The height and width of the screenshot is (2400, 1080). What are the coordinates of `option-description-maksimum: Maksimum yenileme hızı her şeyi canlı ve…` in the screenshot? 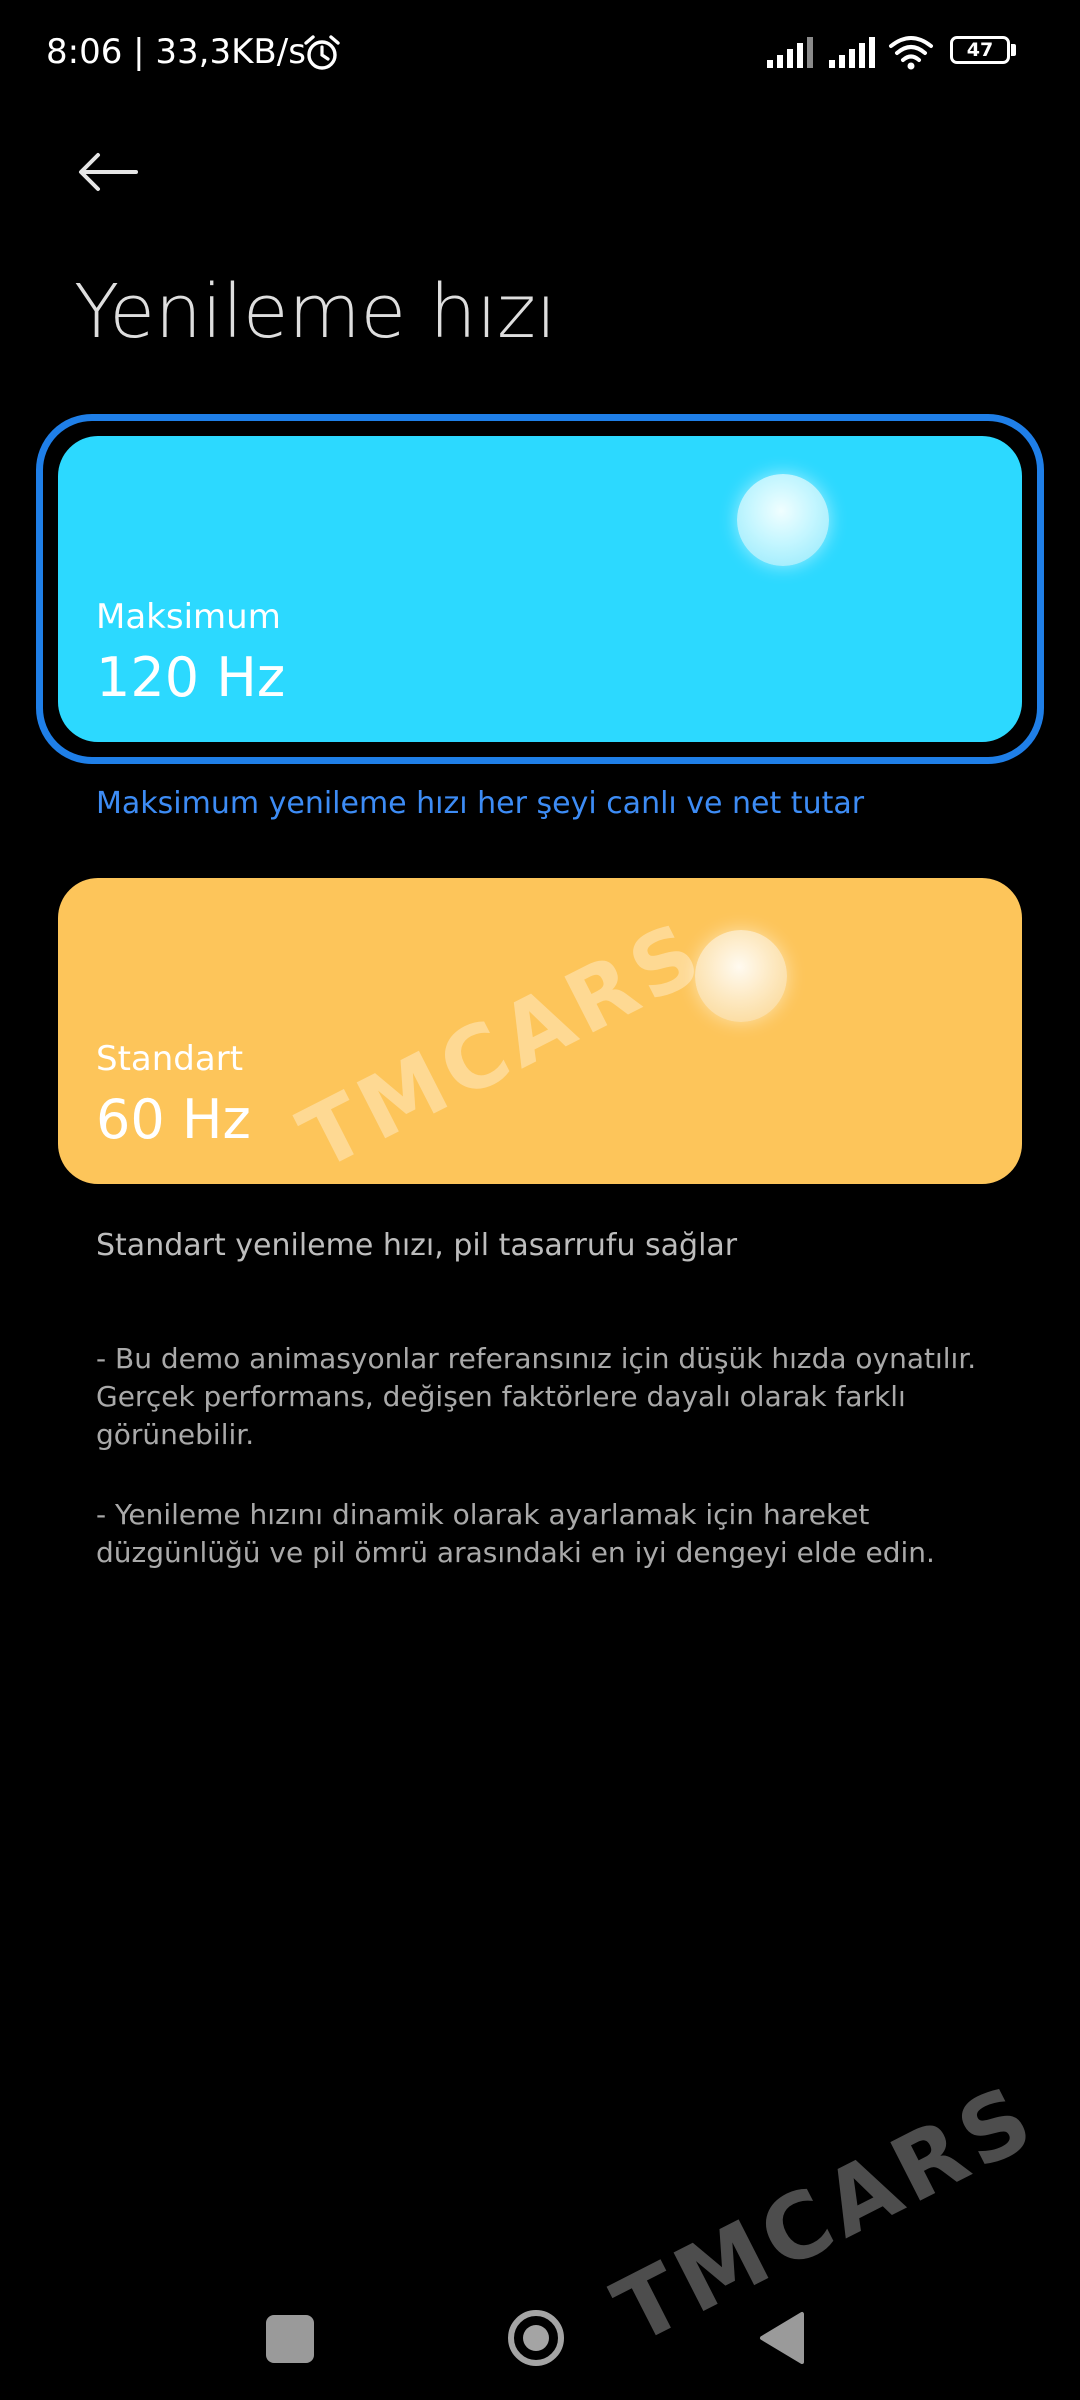 It's located at (480, 803).